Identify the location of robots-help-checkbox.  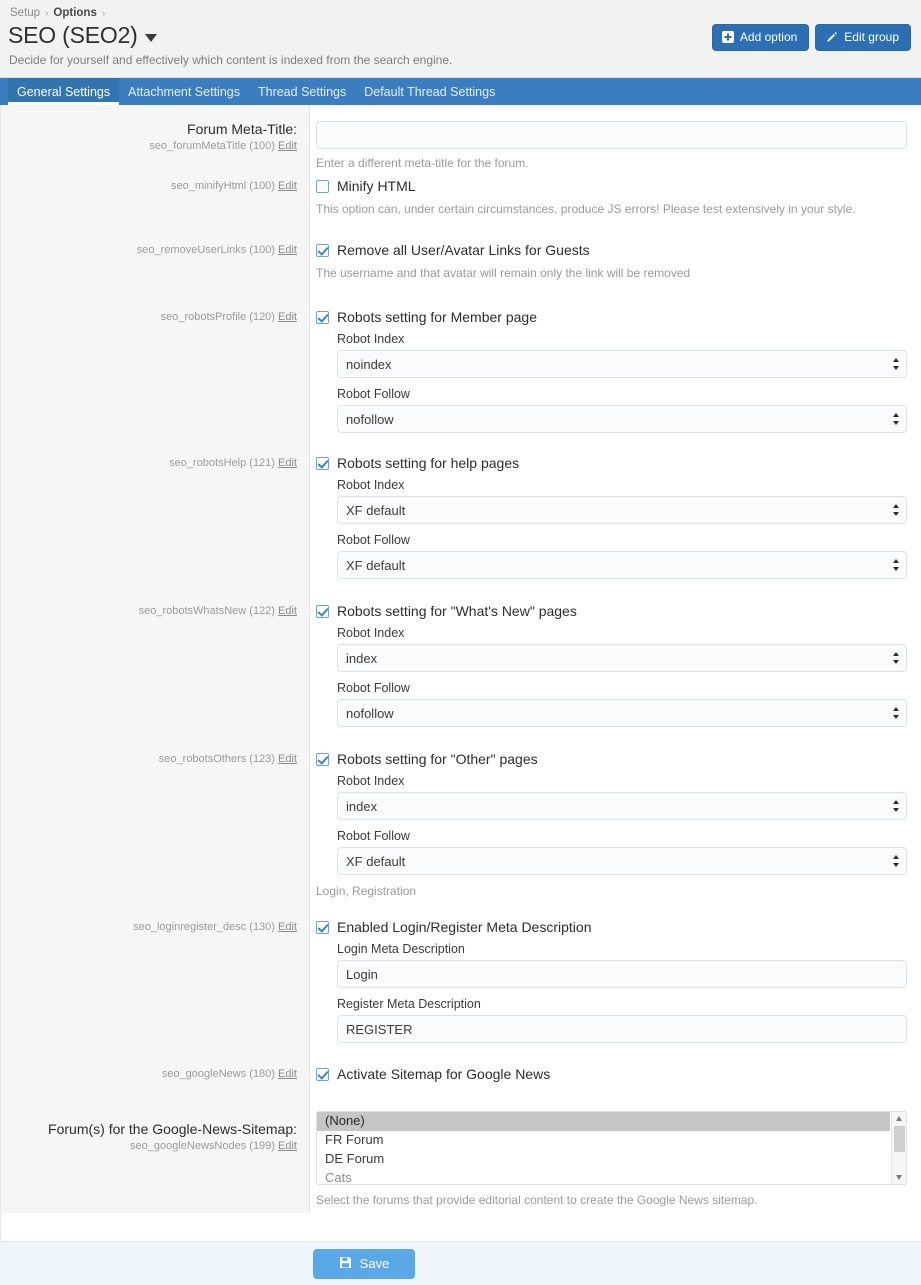
(322, 463).